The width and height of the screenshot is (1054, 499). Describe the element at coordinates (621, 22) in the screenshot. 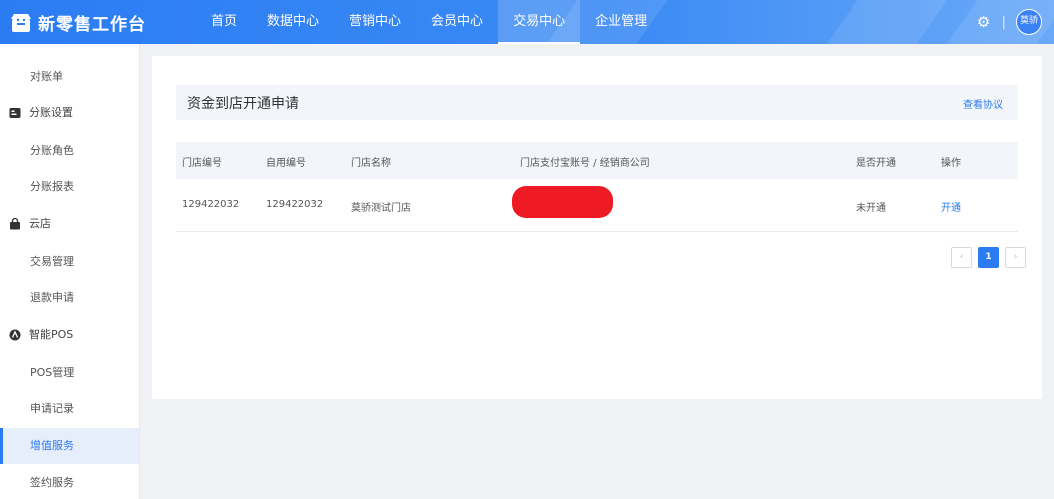

I see `nav-enterprise-management: 企业管理` at that location.